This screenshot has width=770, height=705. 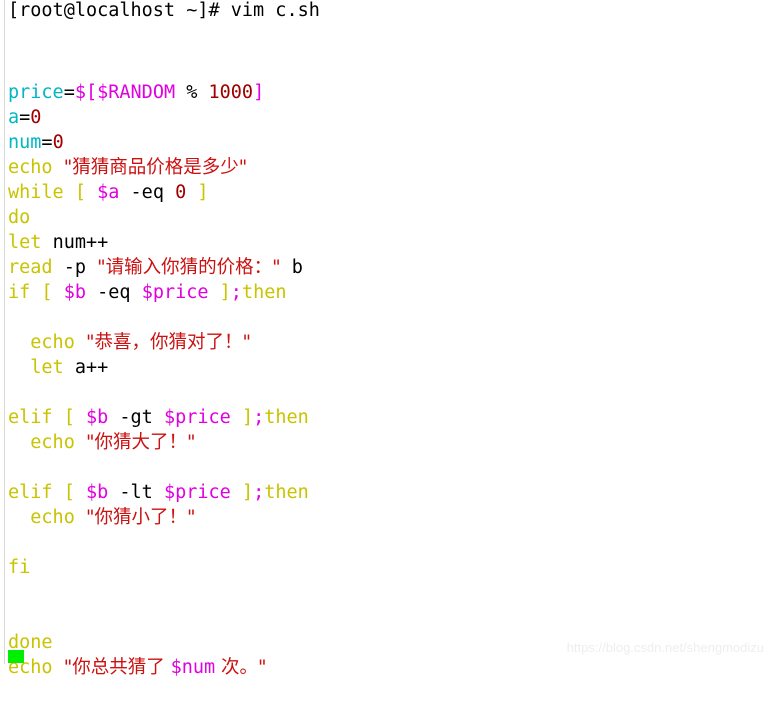 What do you see at coordinates (168, 342) in the screenshot?
I see `code-token: "恭喜，你猜对了！"` at bounding box center [168, 342].